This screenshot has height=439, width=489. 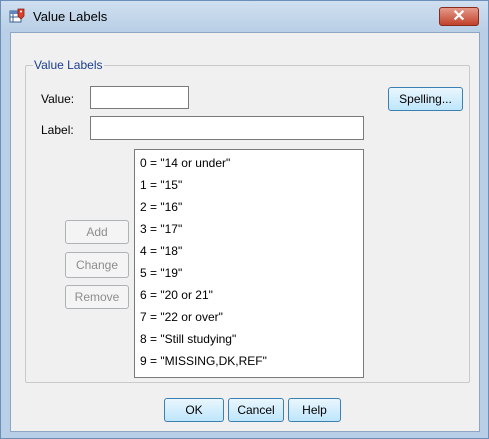 I want to click on ok-button: OK, so click(x=194, y=410).